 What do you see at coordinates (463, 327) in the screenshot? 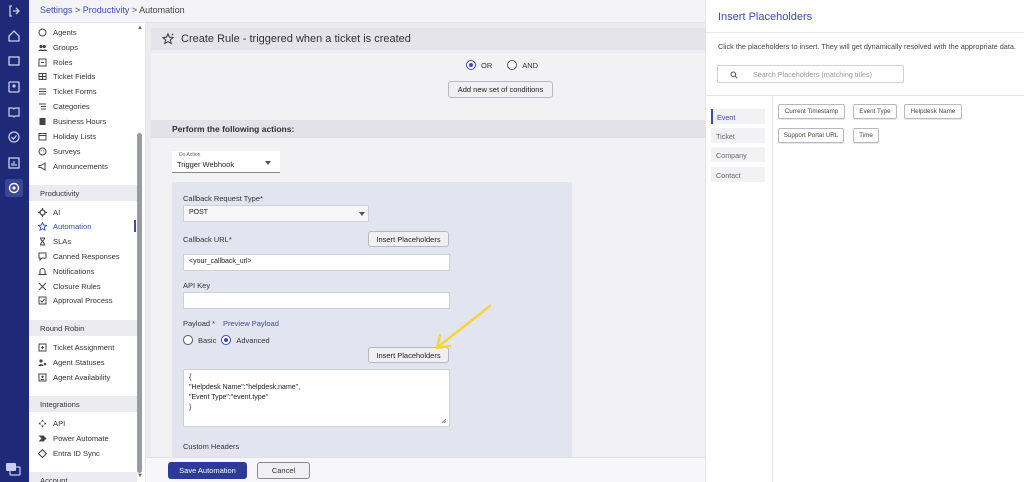
I see `annotation-arrow-icon` at bounding box center [463, 327].